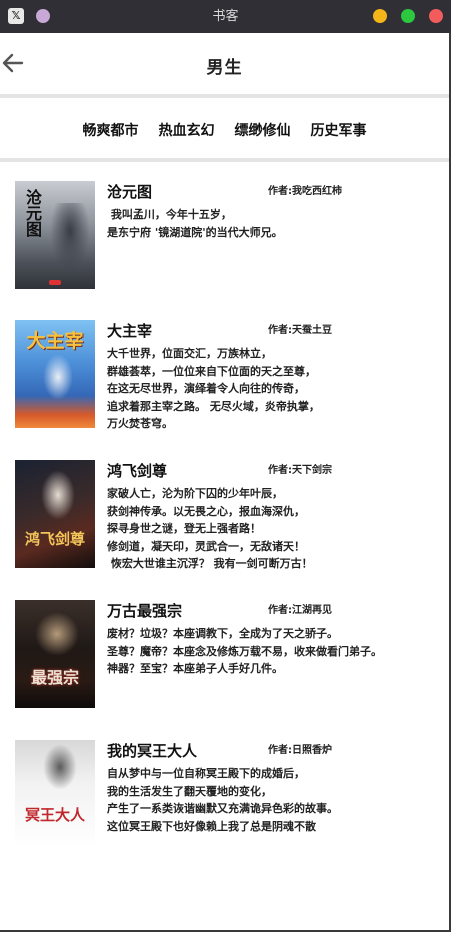 This screenshot has height=932, width=451. Describe the element at coordinates (408, 16) in the screenshot. I see `maximize-button` at that location.